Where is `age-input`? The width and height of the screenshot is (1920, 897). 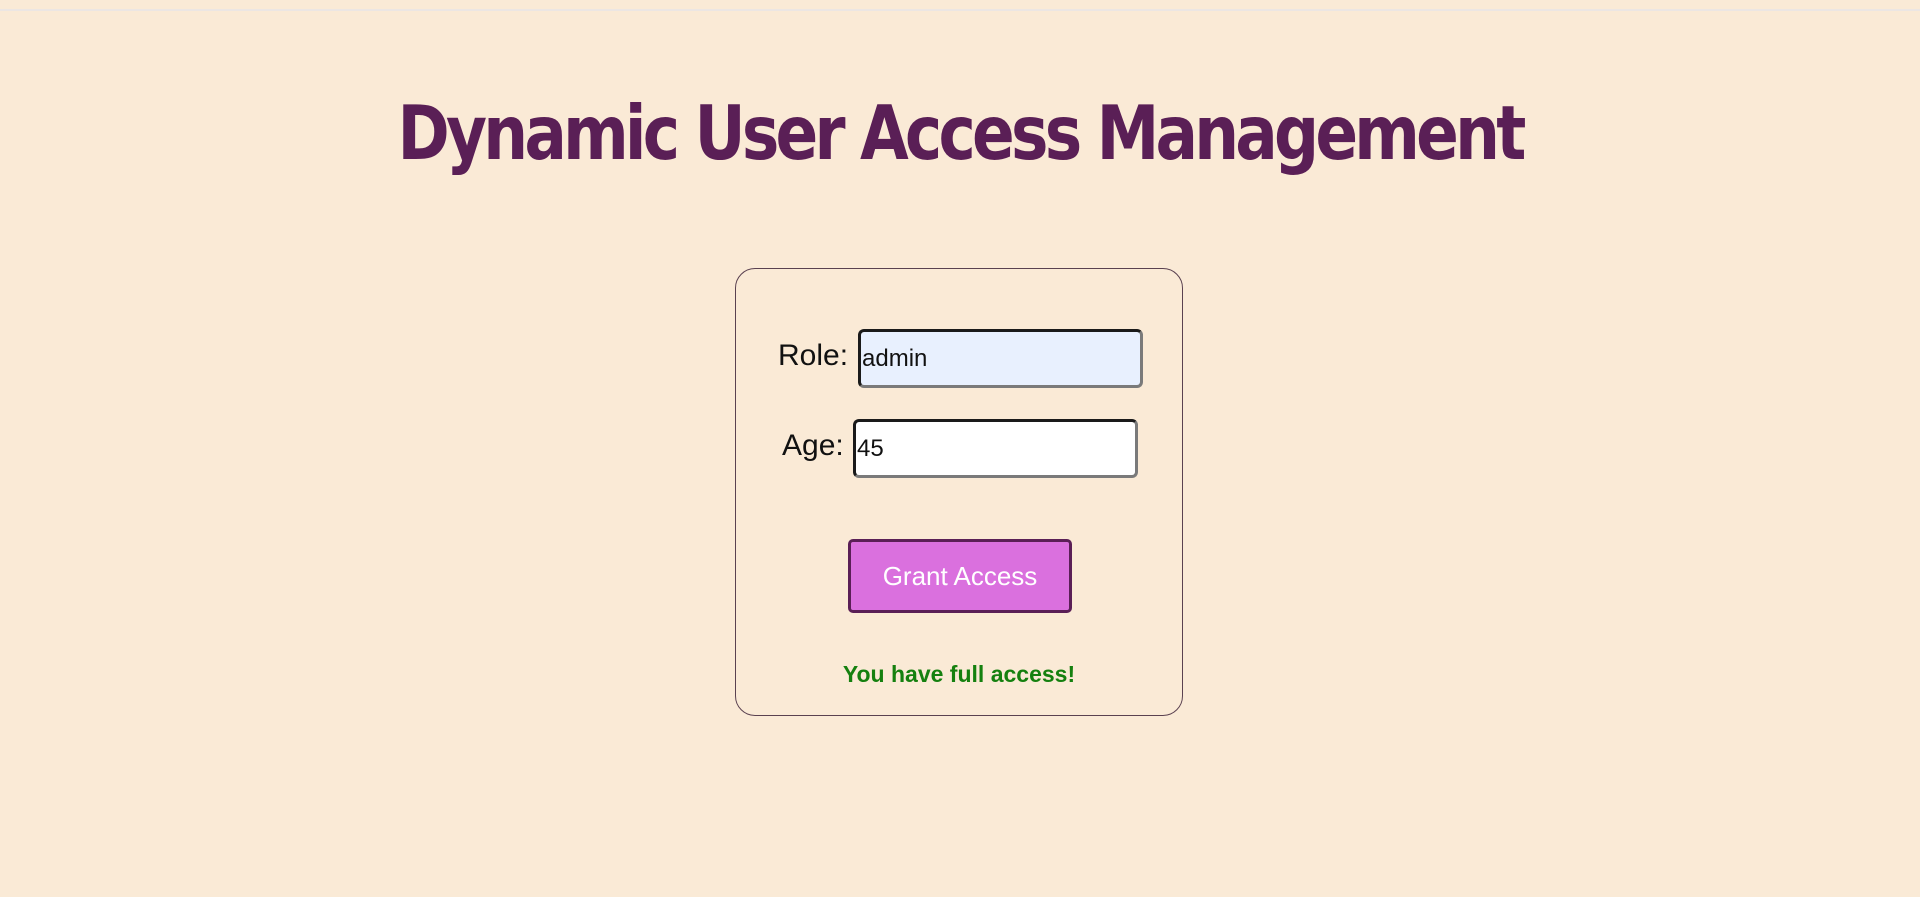
age-input is located at coordinates (995, 448).